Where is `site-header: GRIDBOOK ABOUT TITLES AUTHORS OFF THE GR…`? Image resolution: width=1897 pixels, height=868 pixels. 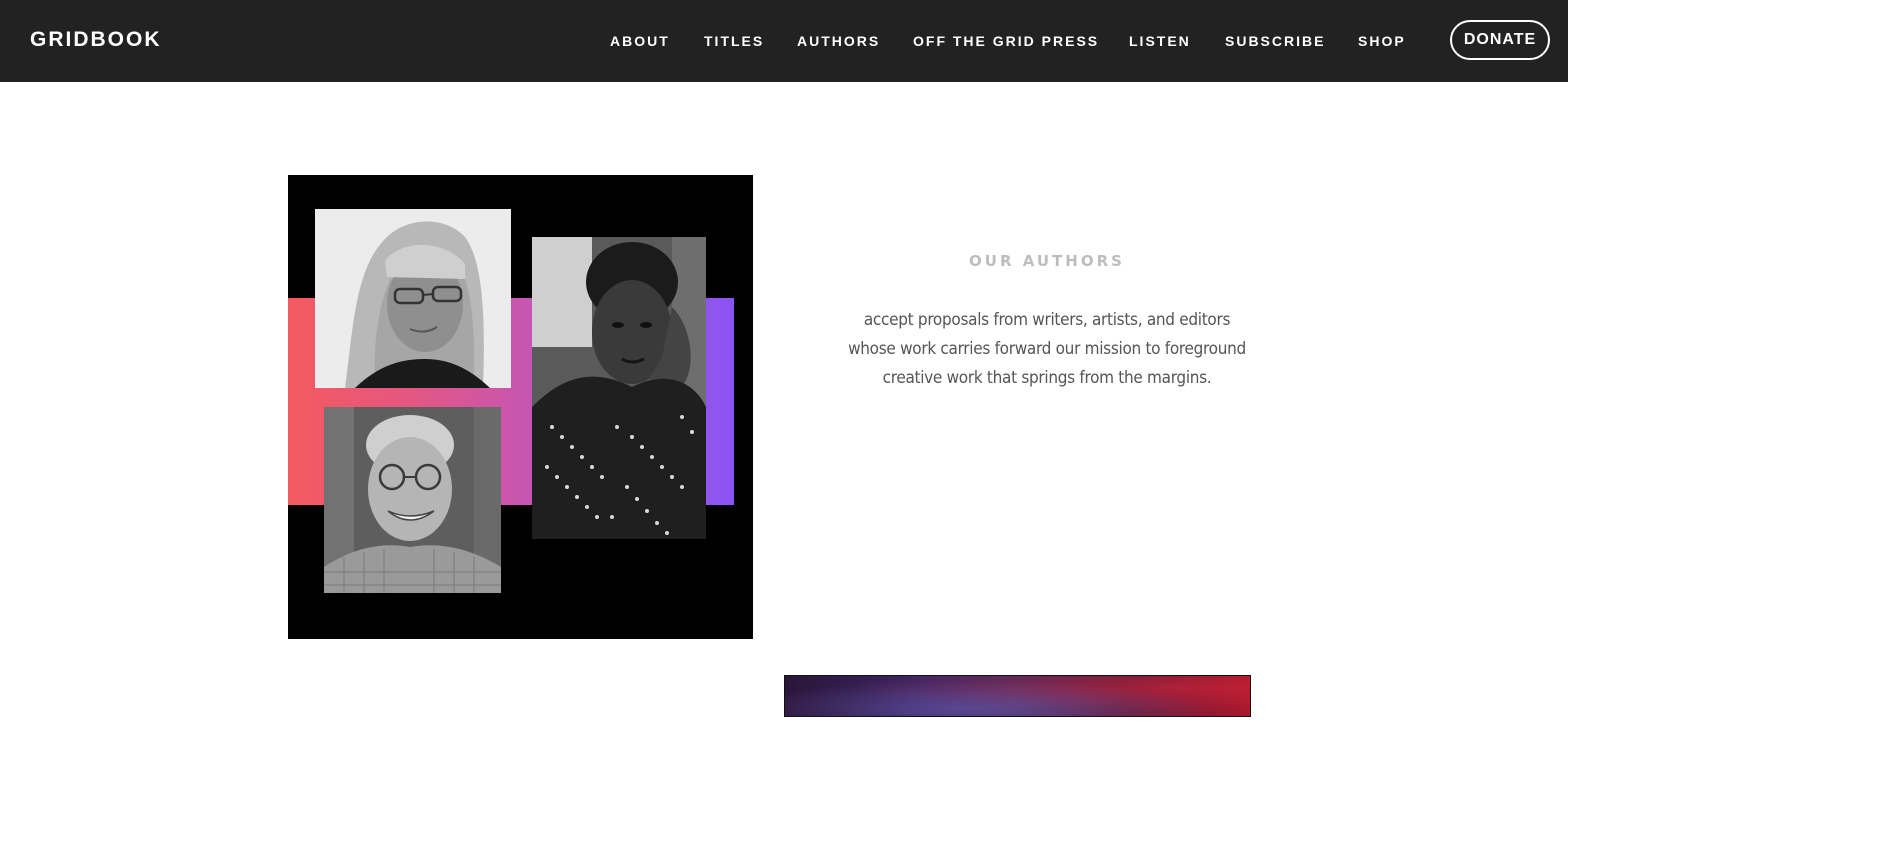
site-header: GRIDBOOK ABOUT TITLES AUTHORS OFF THE GR… is located at coordinates (784, 41).